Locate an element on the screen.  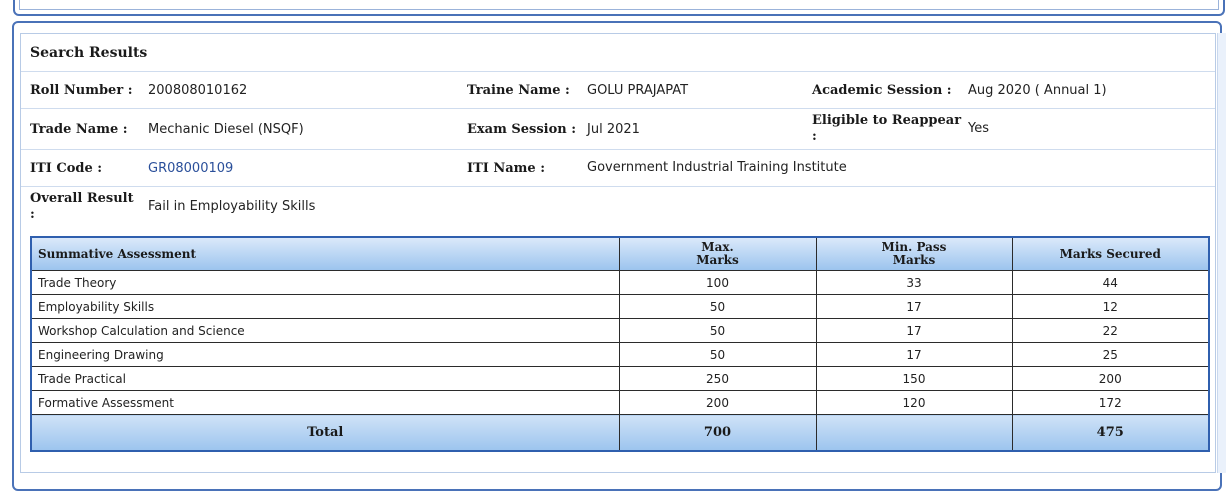
roll-number-label: Roll Number : is located at coordinates (81, 90).